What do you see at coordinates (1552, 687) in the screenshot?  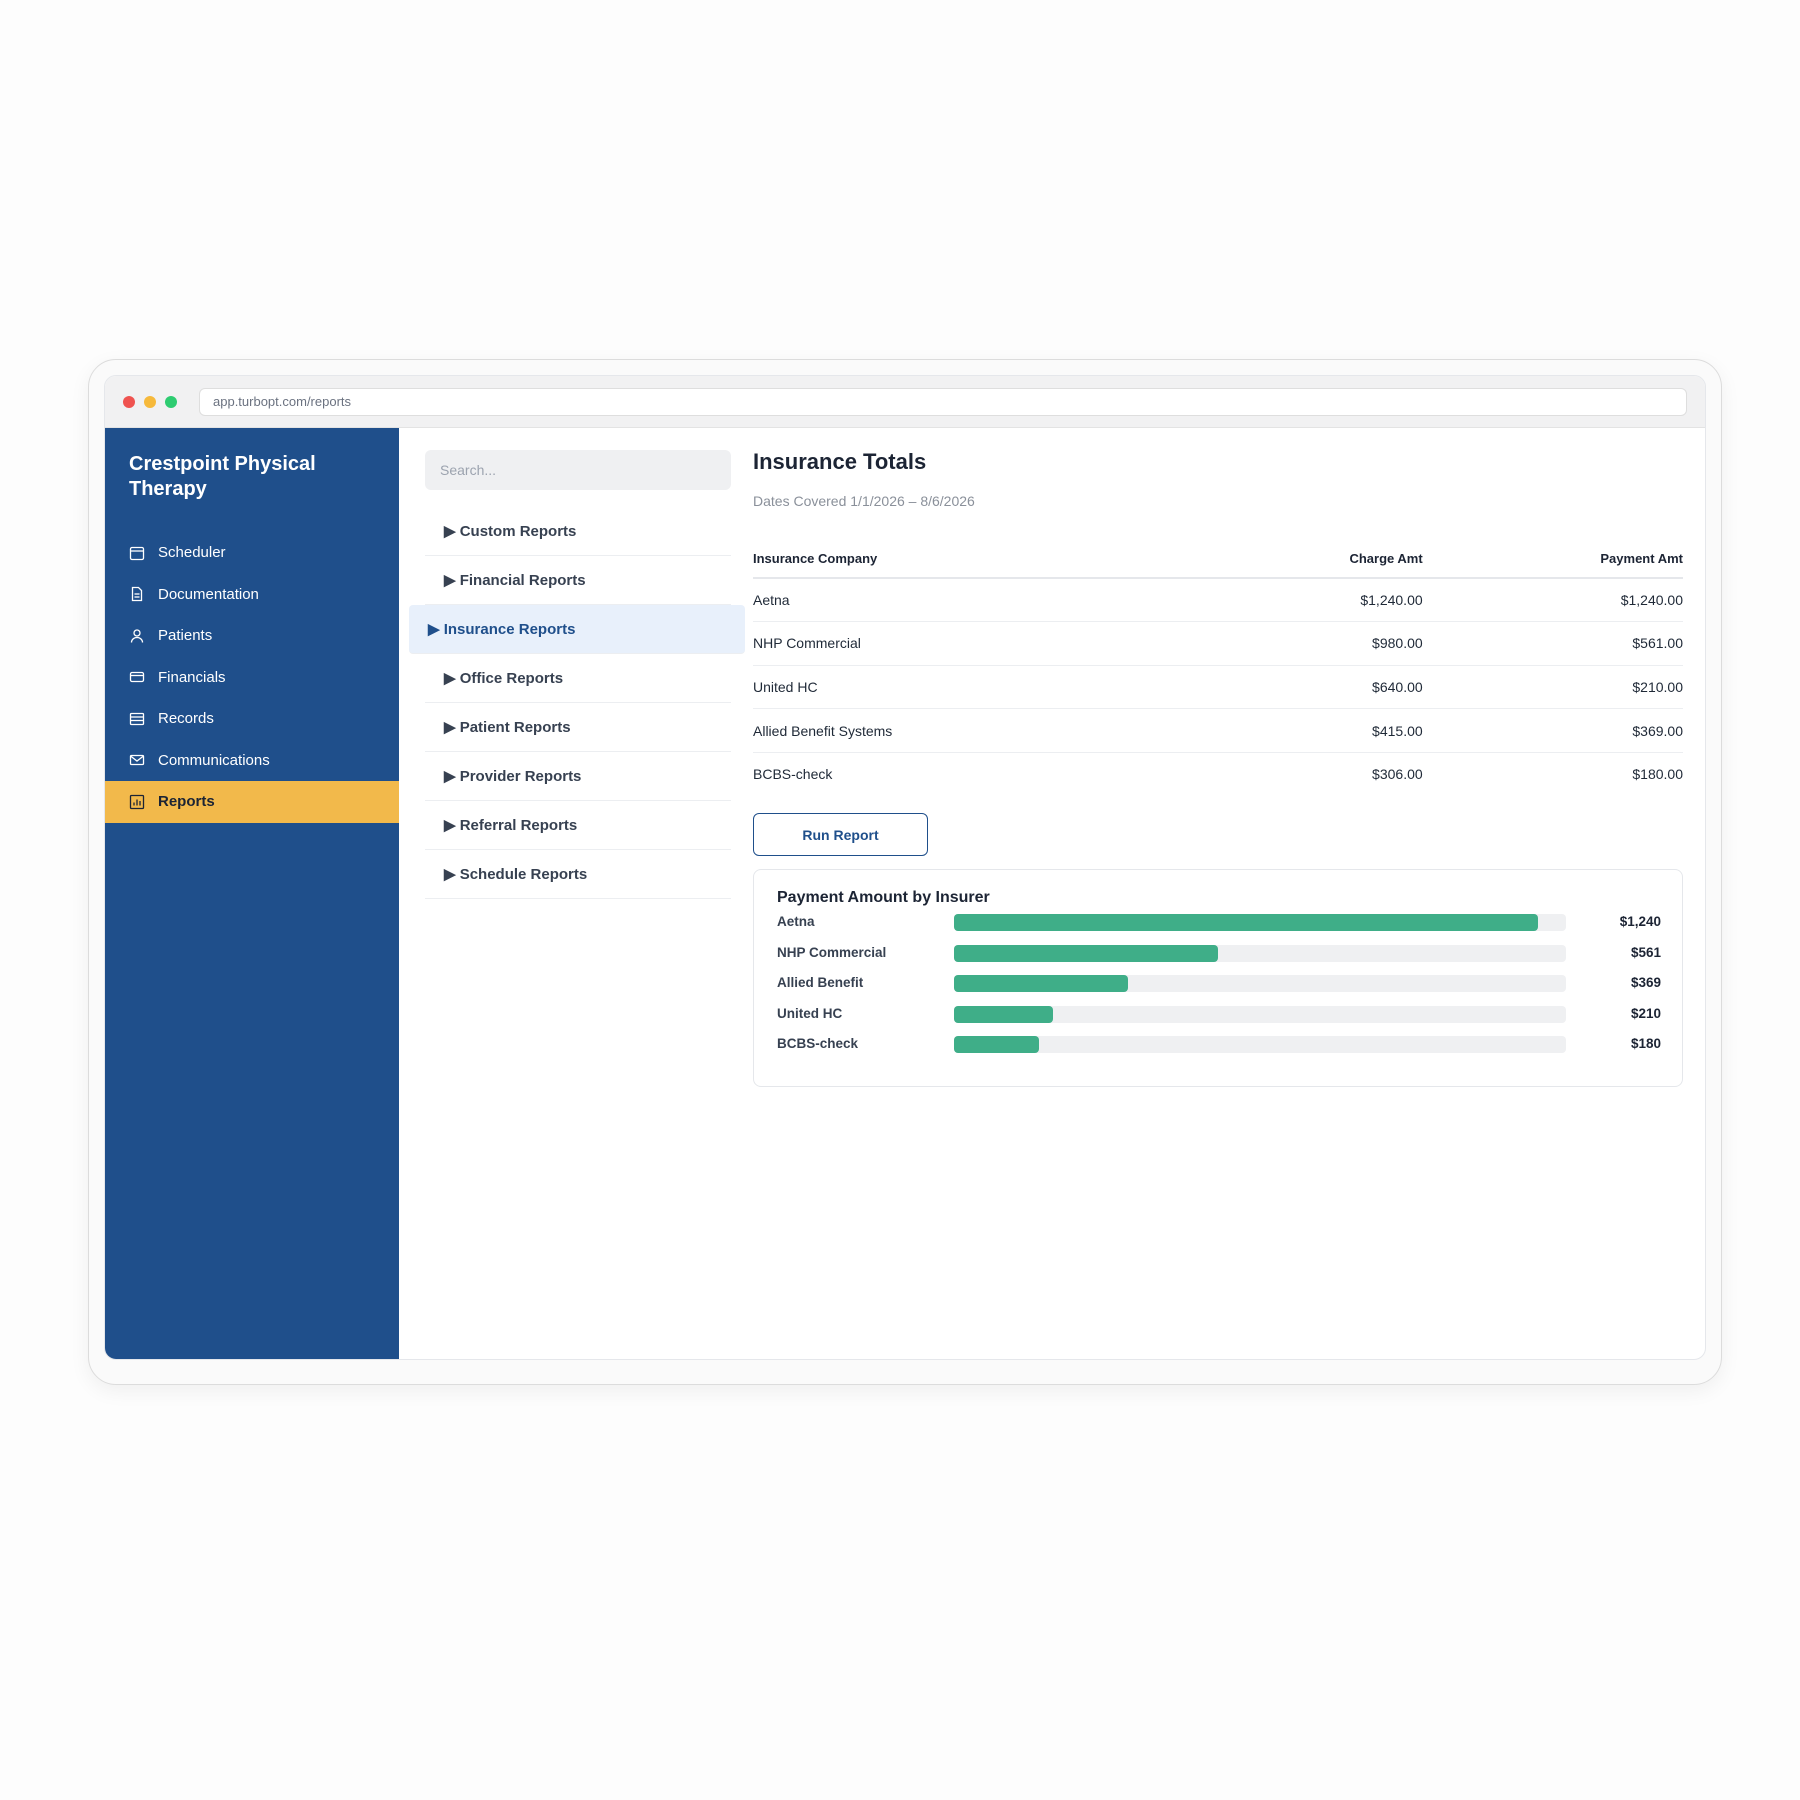 I see `payment-amt-cell: $210.00` at bounding box center [1552, 687].